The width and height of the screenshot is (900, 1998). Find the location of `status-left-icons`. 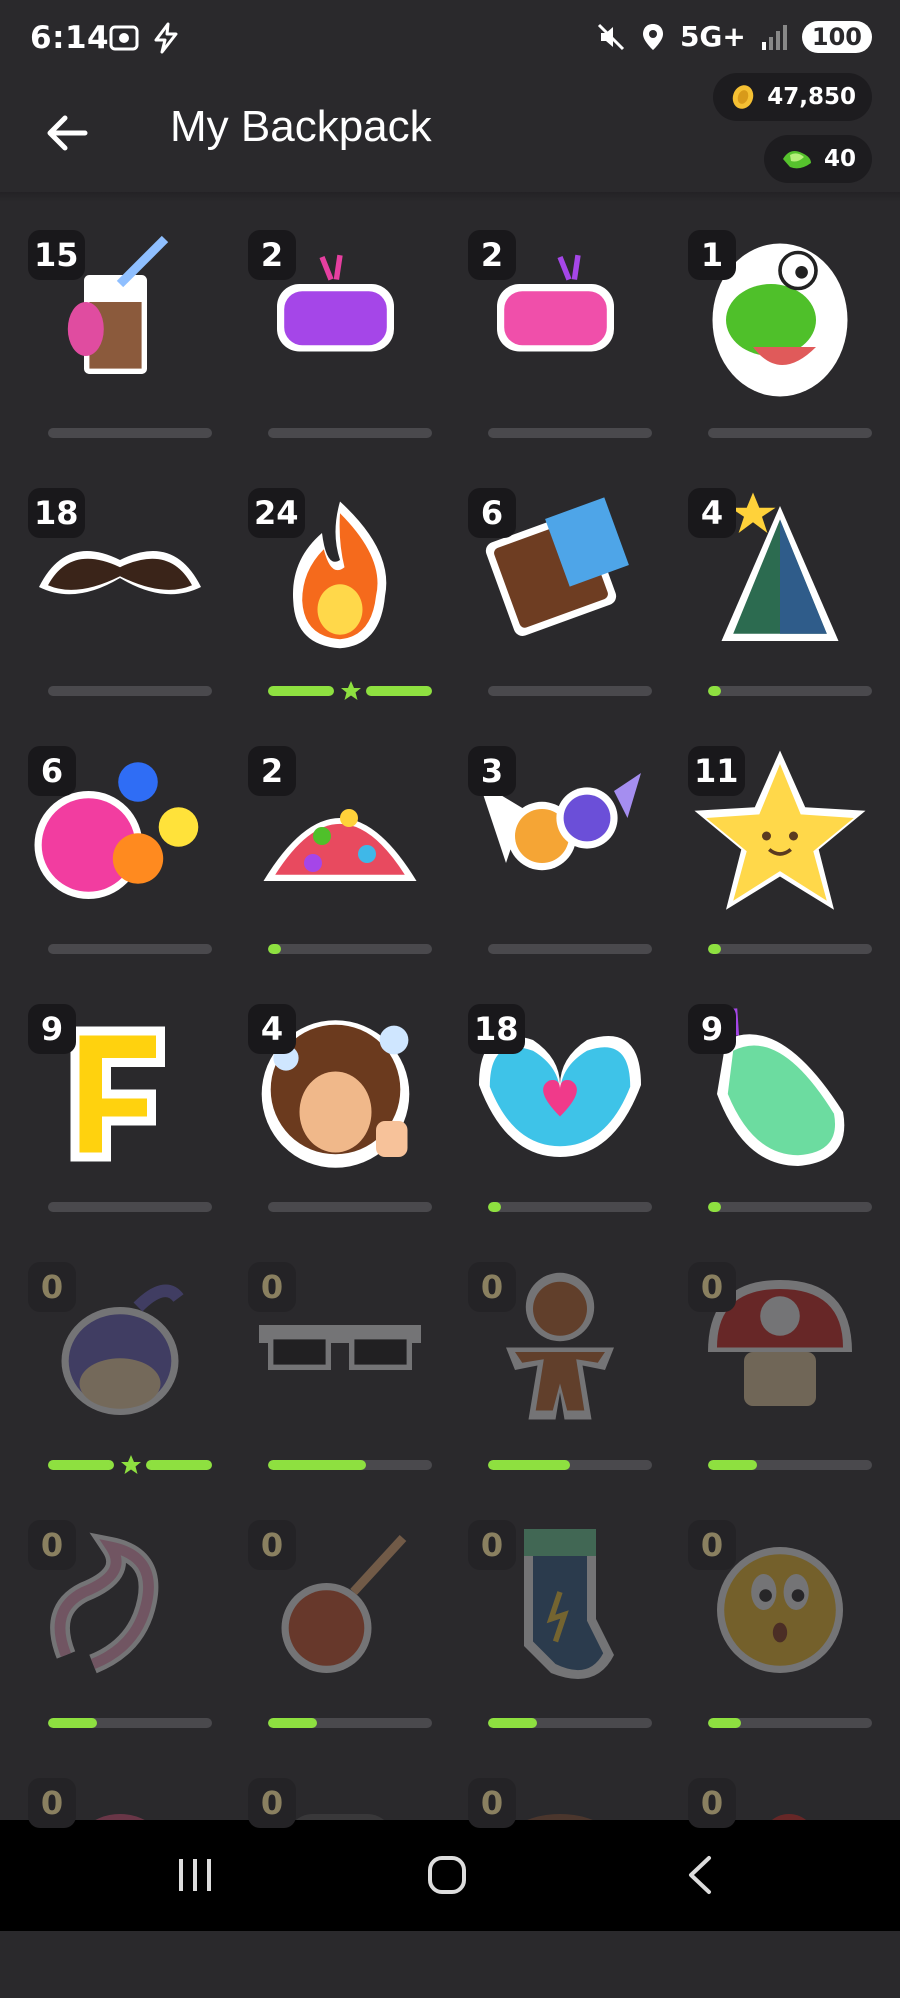

status-left-icons is located at coordinates (145, 38).